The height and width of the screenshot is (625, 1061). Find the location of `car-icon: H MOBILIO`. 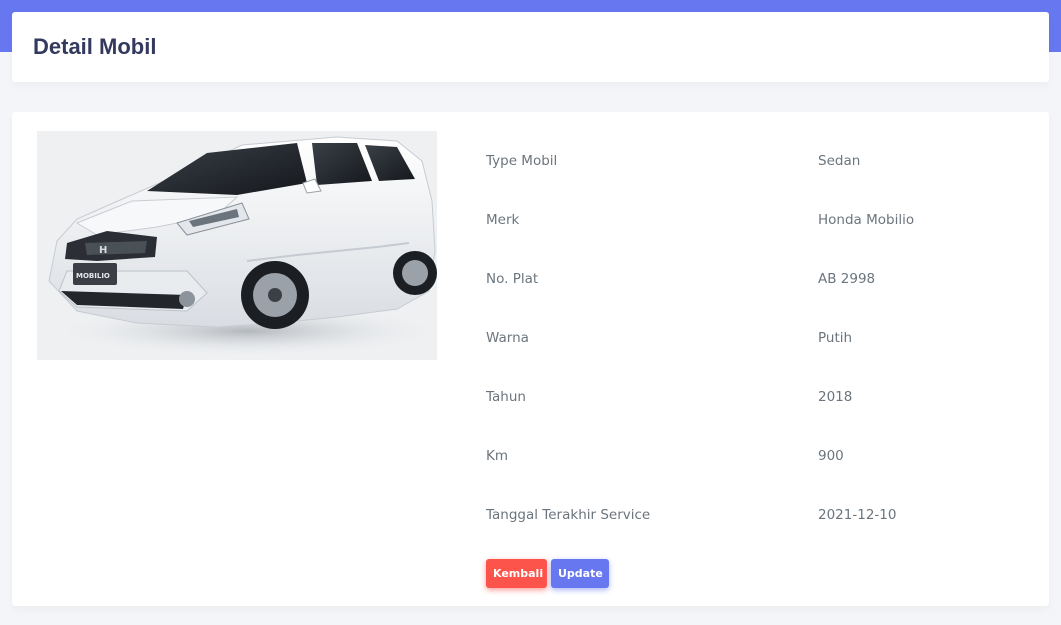

car-icon: H MOBILIO is located at coordinates (242, 246).